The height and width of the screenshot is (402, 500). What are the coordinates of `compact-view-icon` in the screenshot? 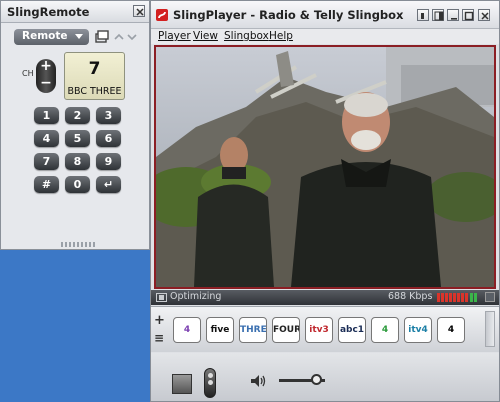 It's located at (423, 15).